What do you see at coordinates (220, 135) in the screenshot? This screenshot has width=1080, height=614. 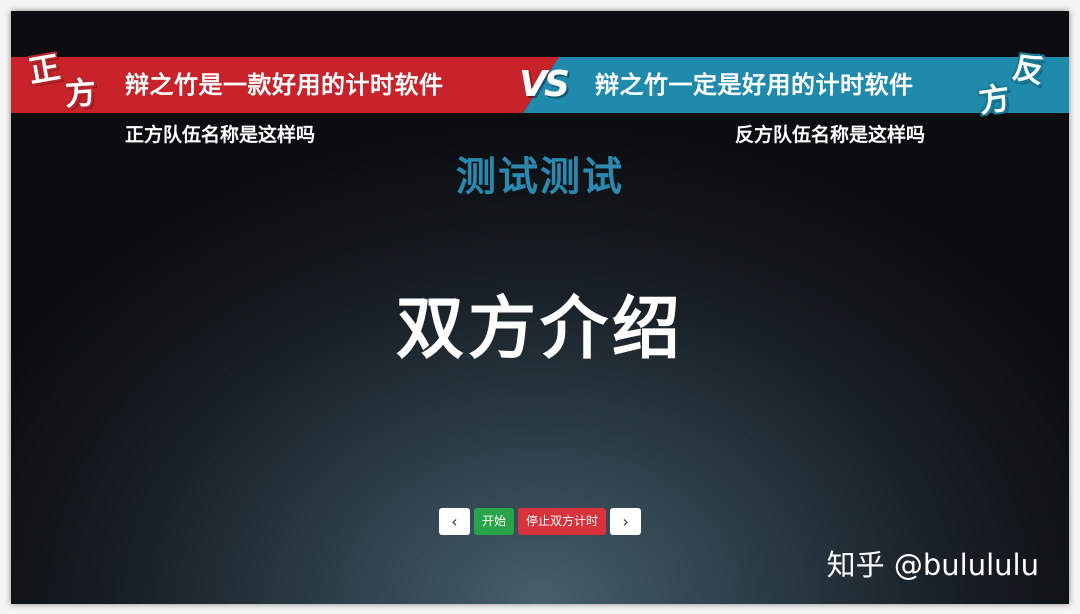 I see `pro-team-name: 正方队伍名称是这样吗` at bounding box center [220, 135].